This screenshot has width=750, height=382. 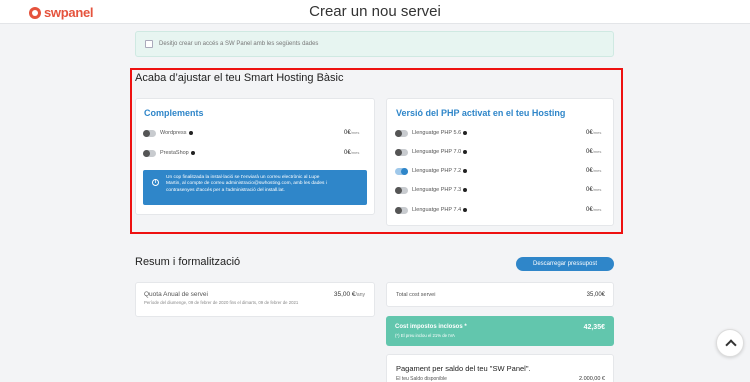 I want to click on access-checkbox, so click(x=149, y=44).